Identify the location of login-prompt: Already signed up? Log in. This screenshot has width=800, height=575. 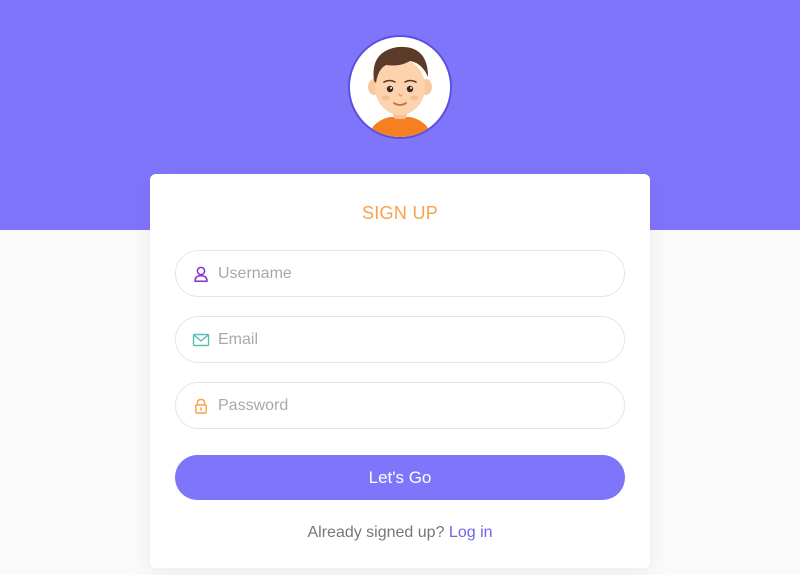
(400, 533).